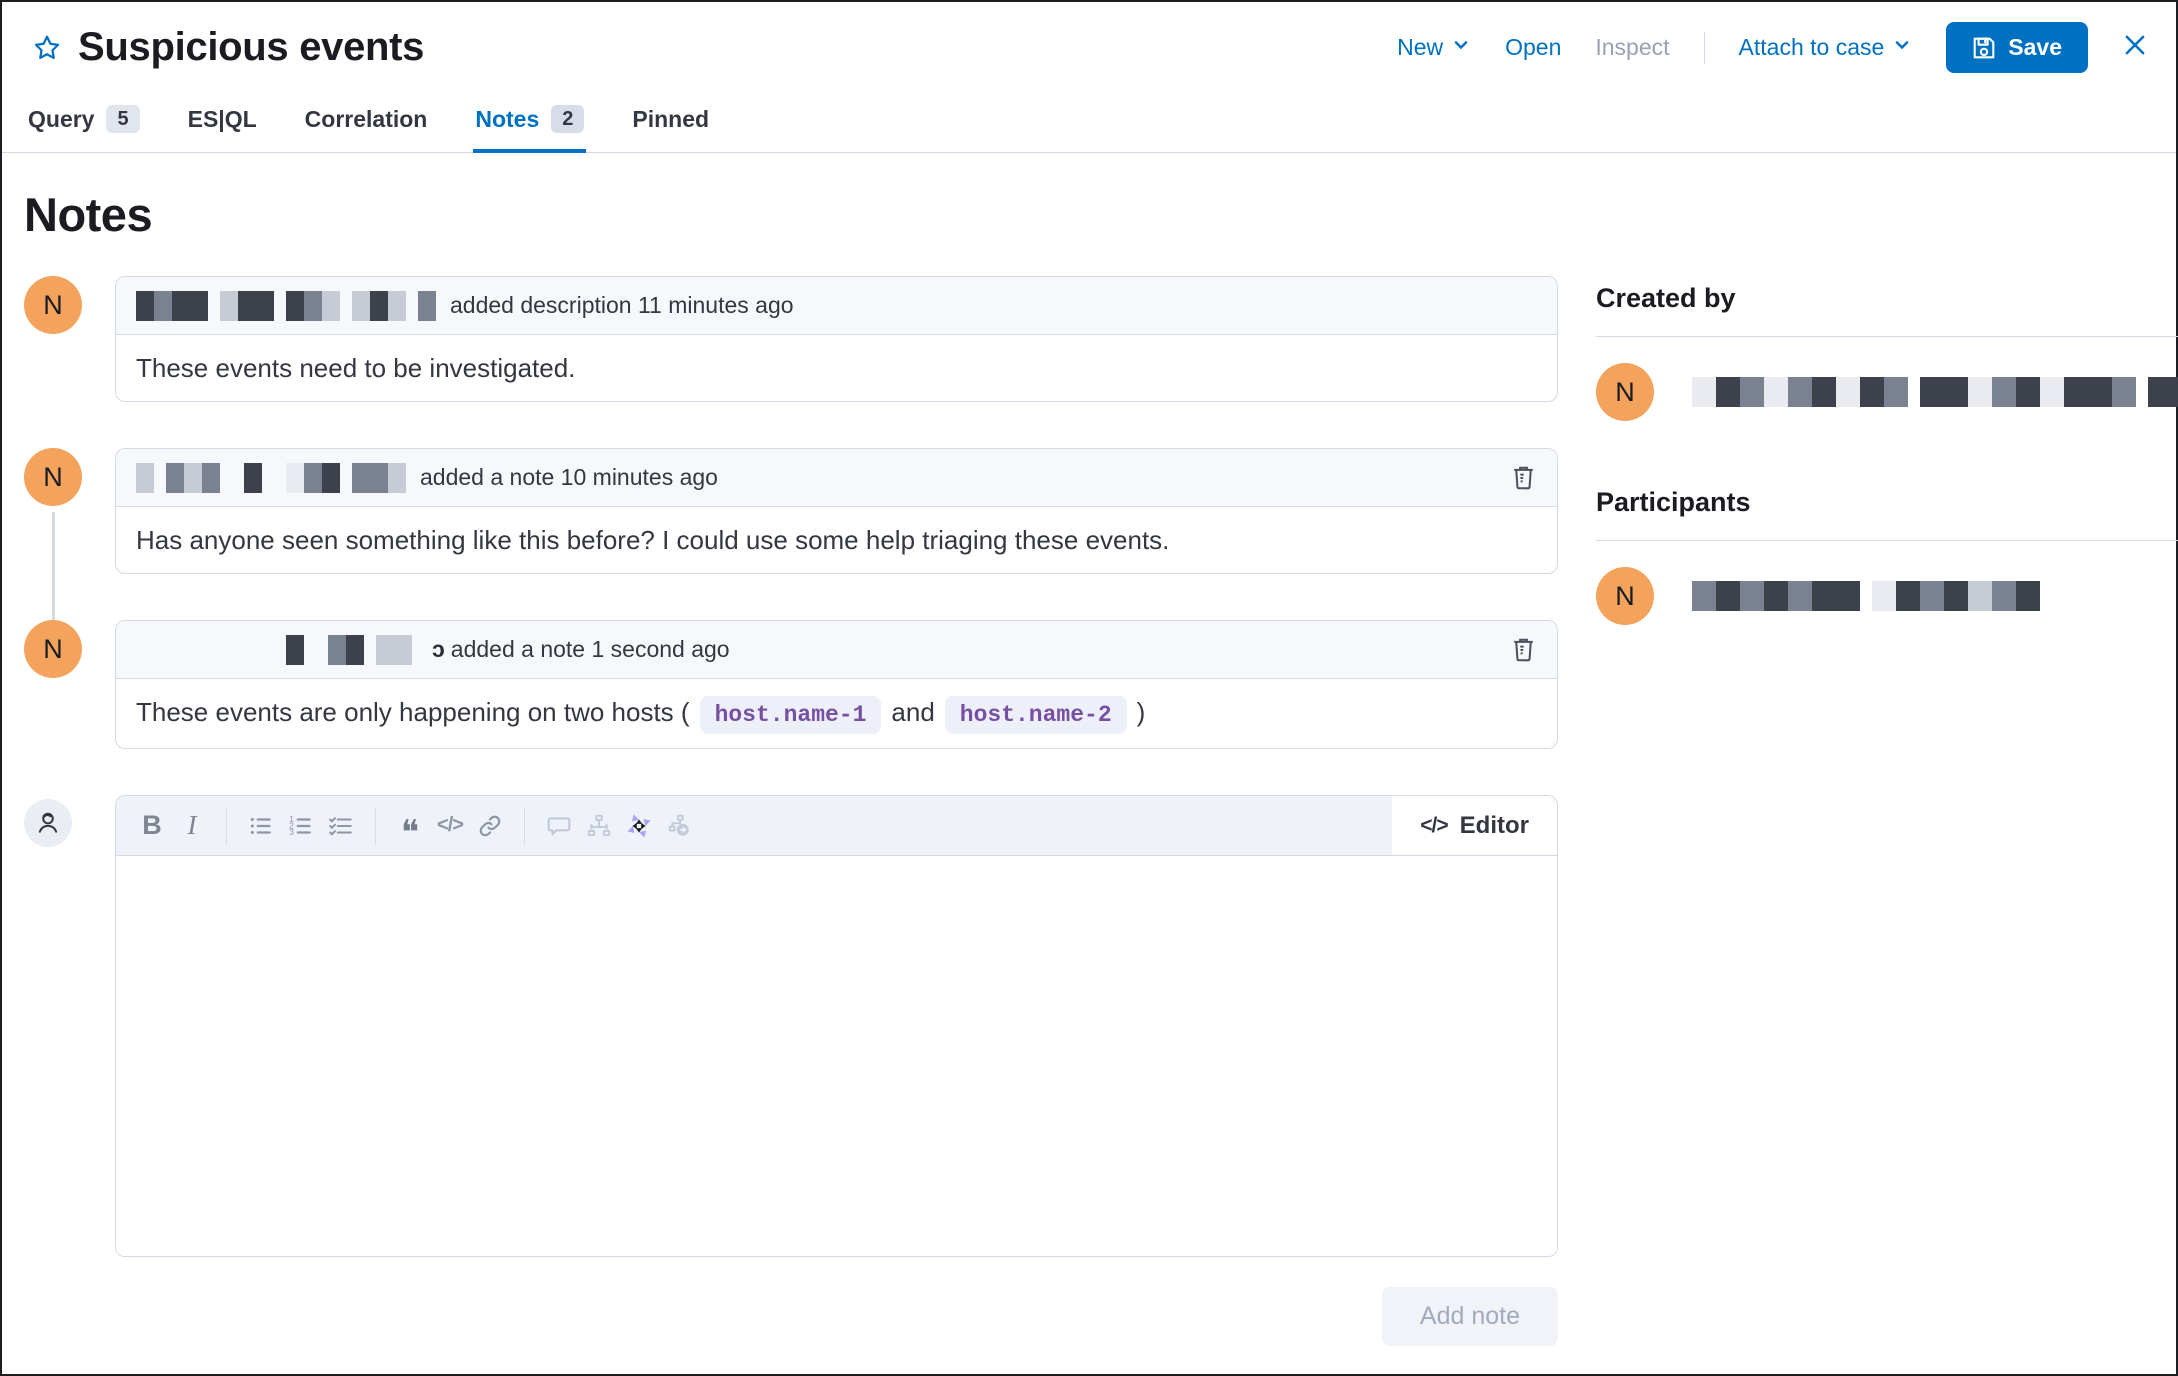  Describe the element at coordinates (341, 826) in the screenshot. I see `task-list-icon` at that location.